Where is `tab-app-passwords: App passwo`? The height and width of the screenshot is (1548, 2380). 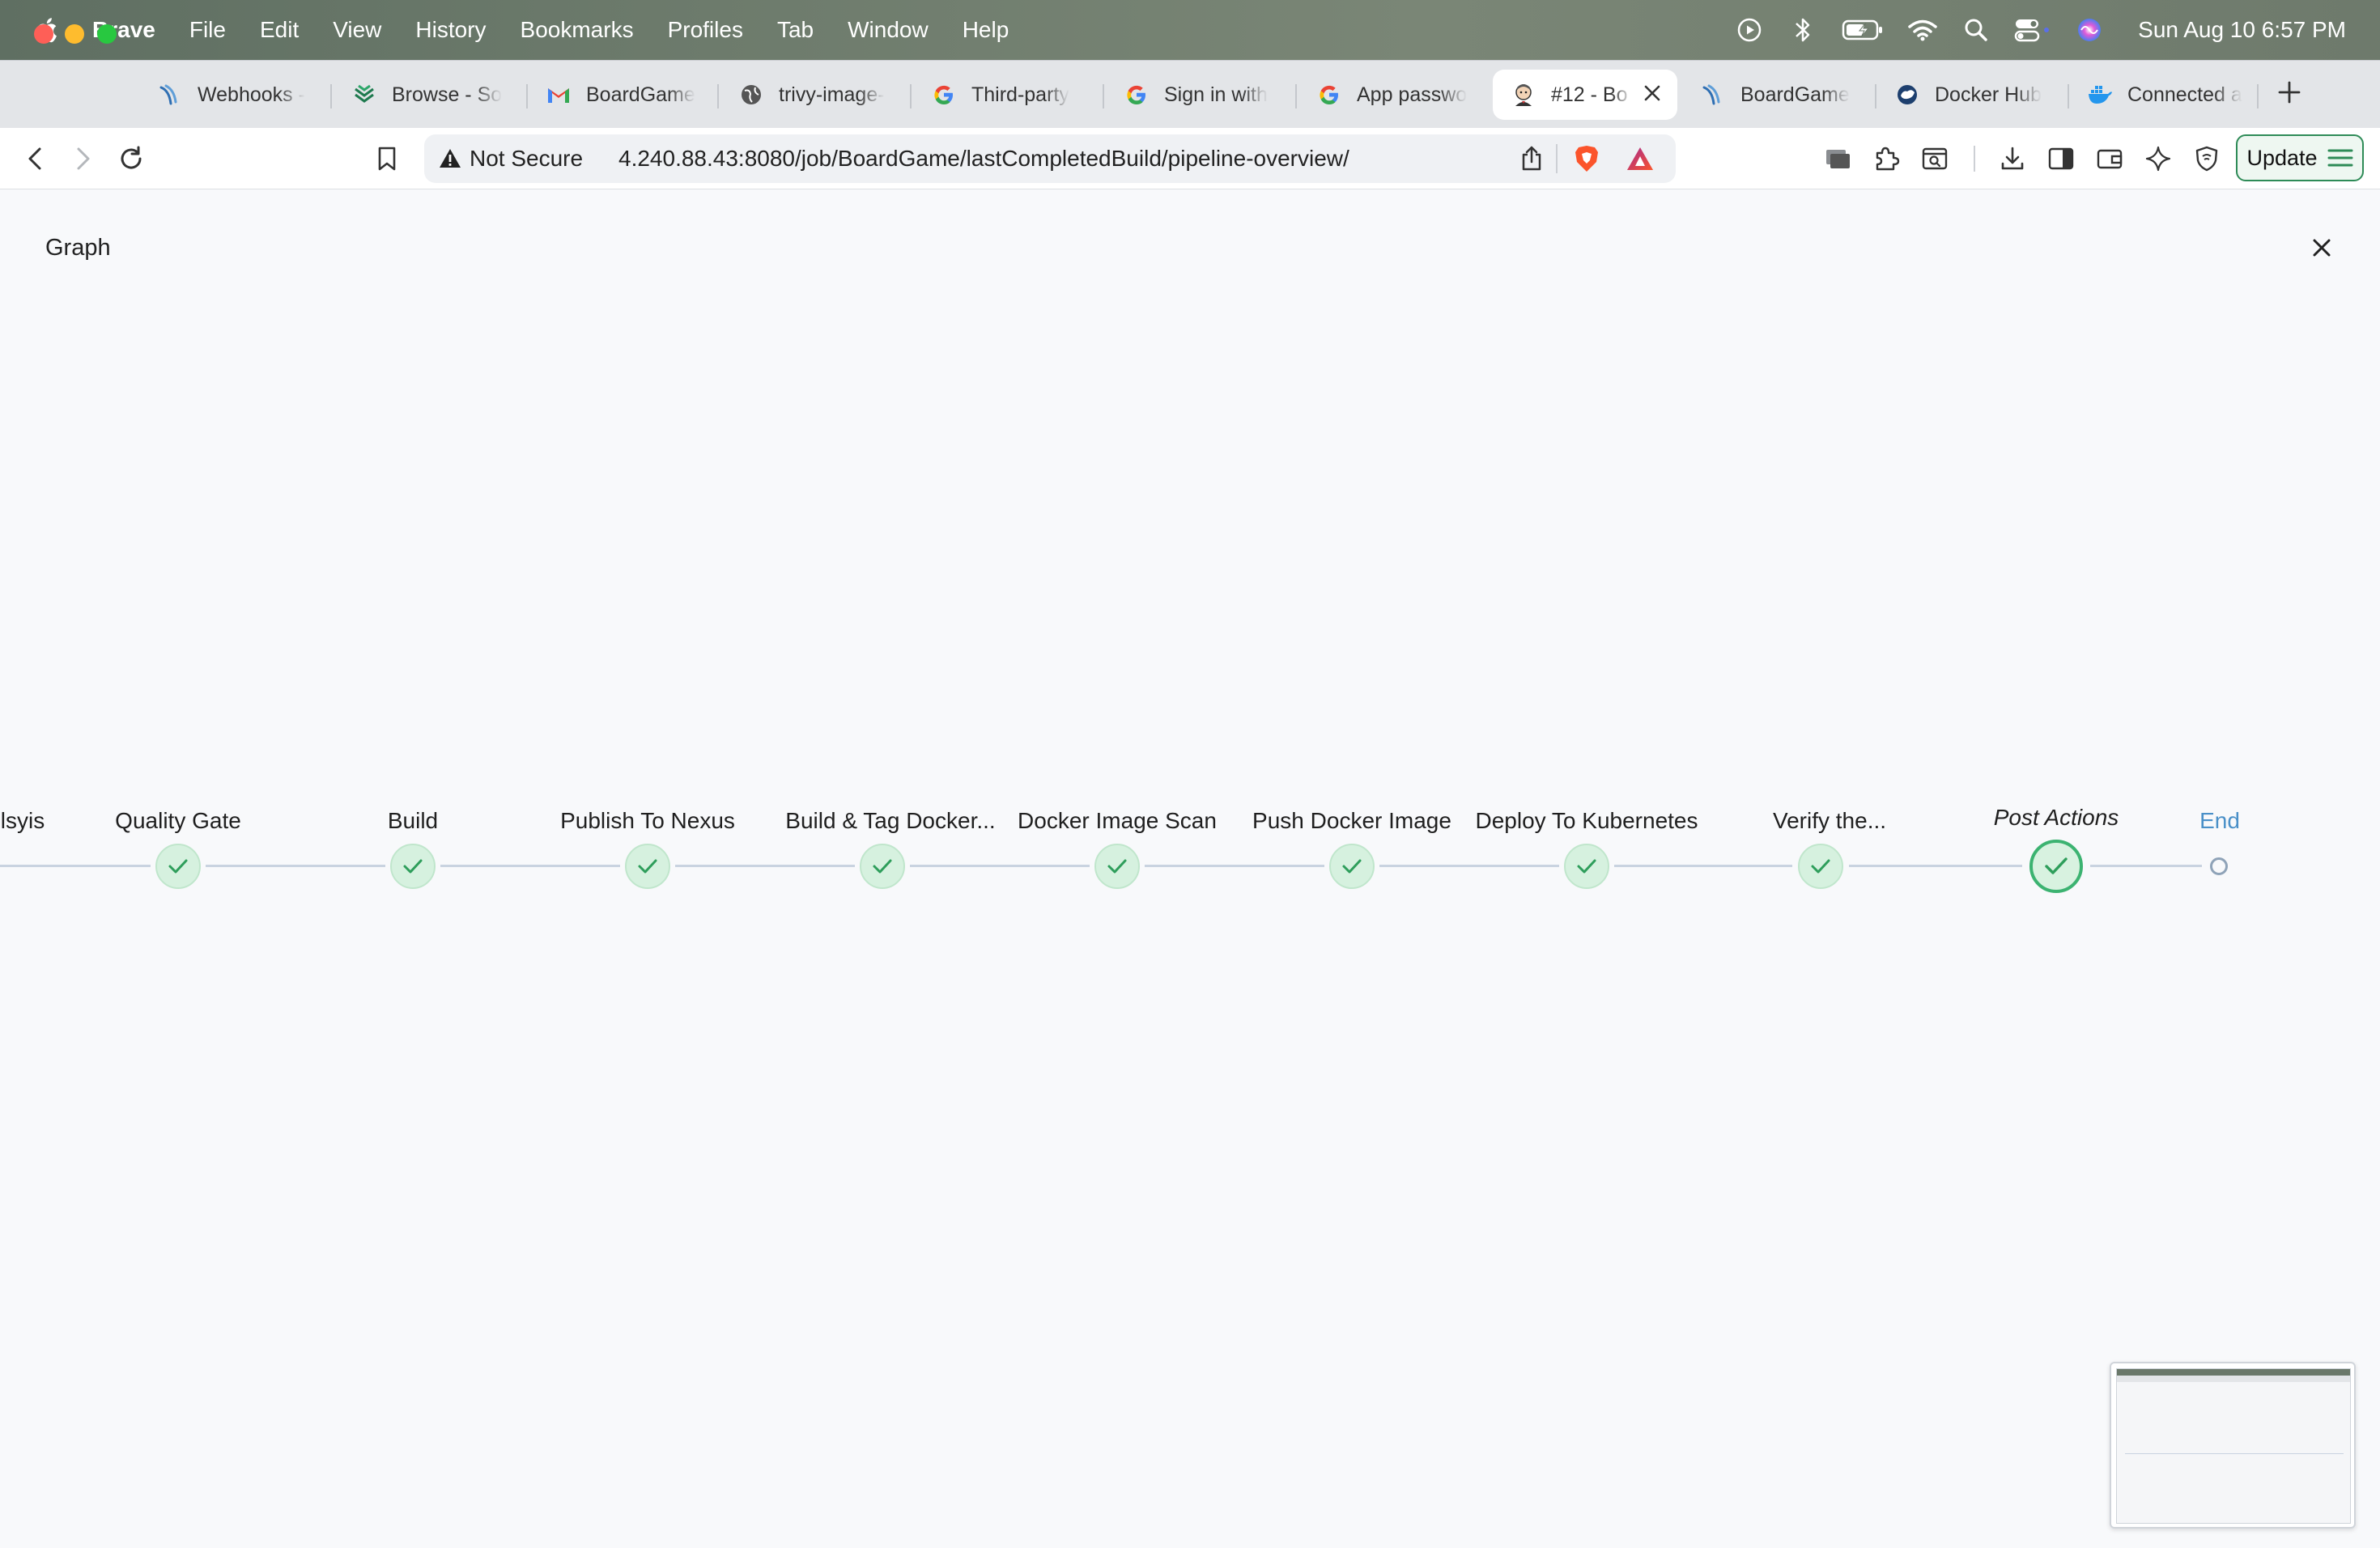
tab-app-passwords: App passwo is located at coordinates (1396, 95).